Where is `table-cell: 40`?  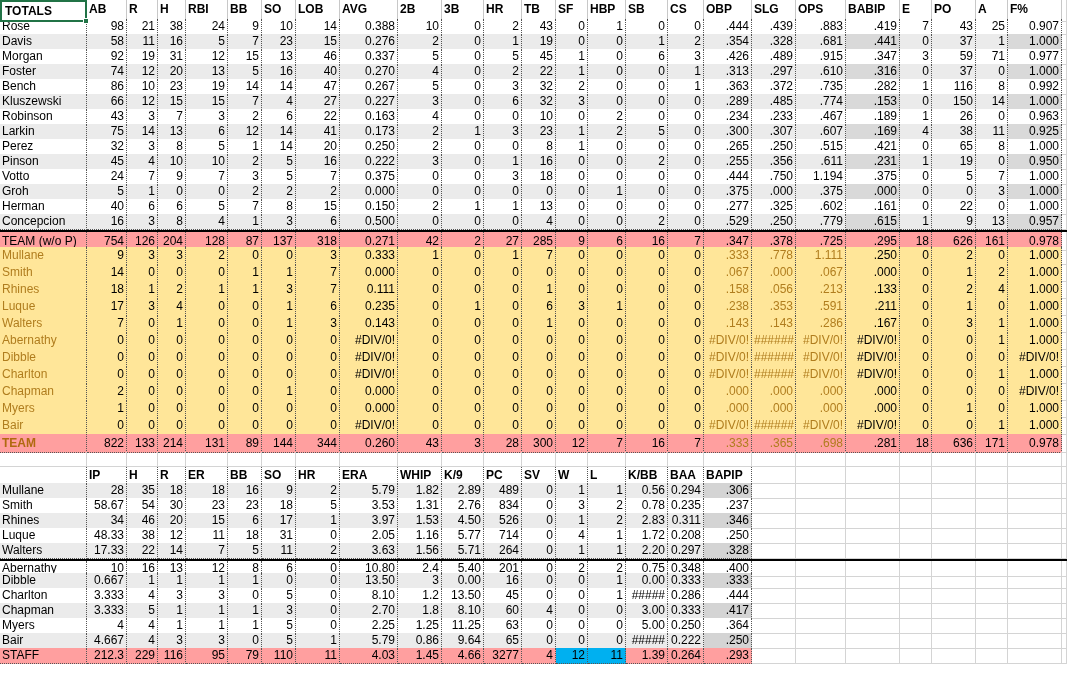 table-cell: 40 is located at coordinates (107, 207).